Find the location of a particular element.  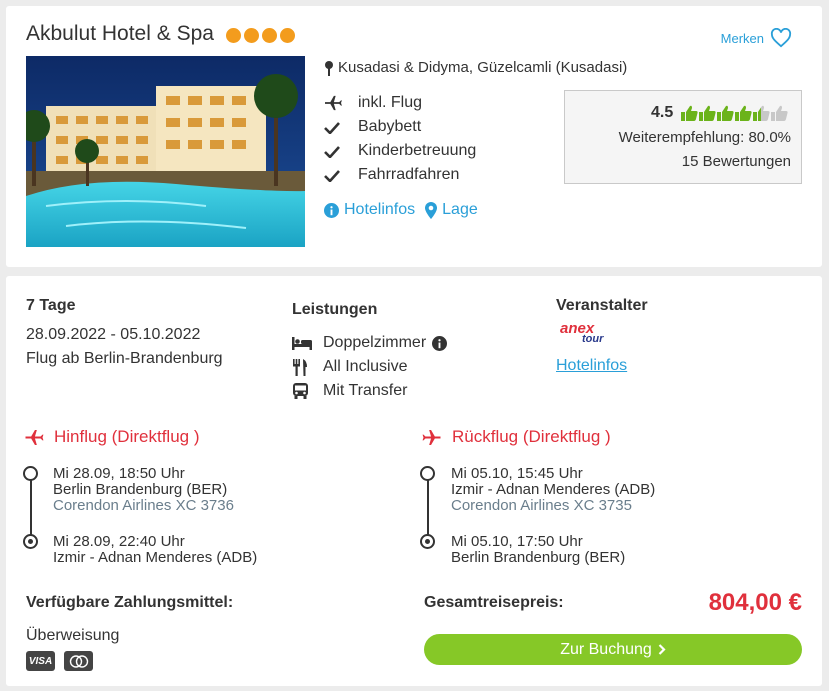

rueckflug-title: Rückflug (Direktflug ) is located at coordinates (531, 436).